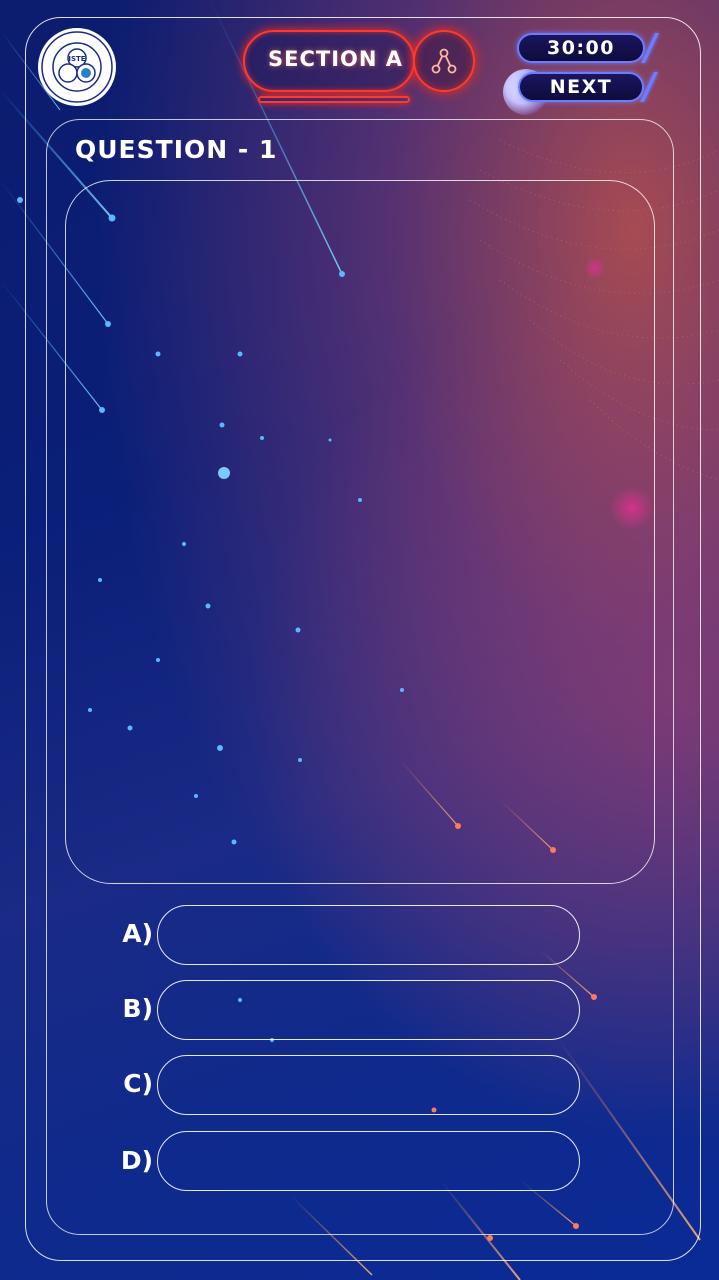  What do you see at coordinates (336, 59) in the screenshot?
I see `section-label: SECTION A` at bounding box center [336, 59].